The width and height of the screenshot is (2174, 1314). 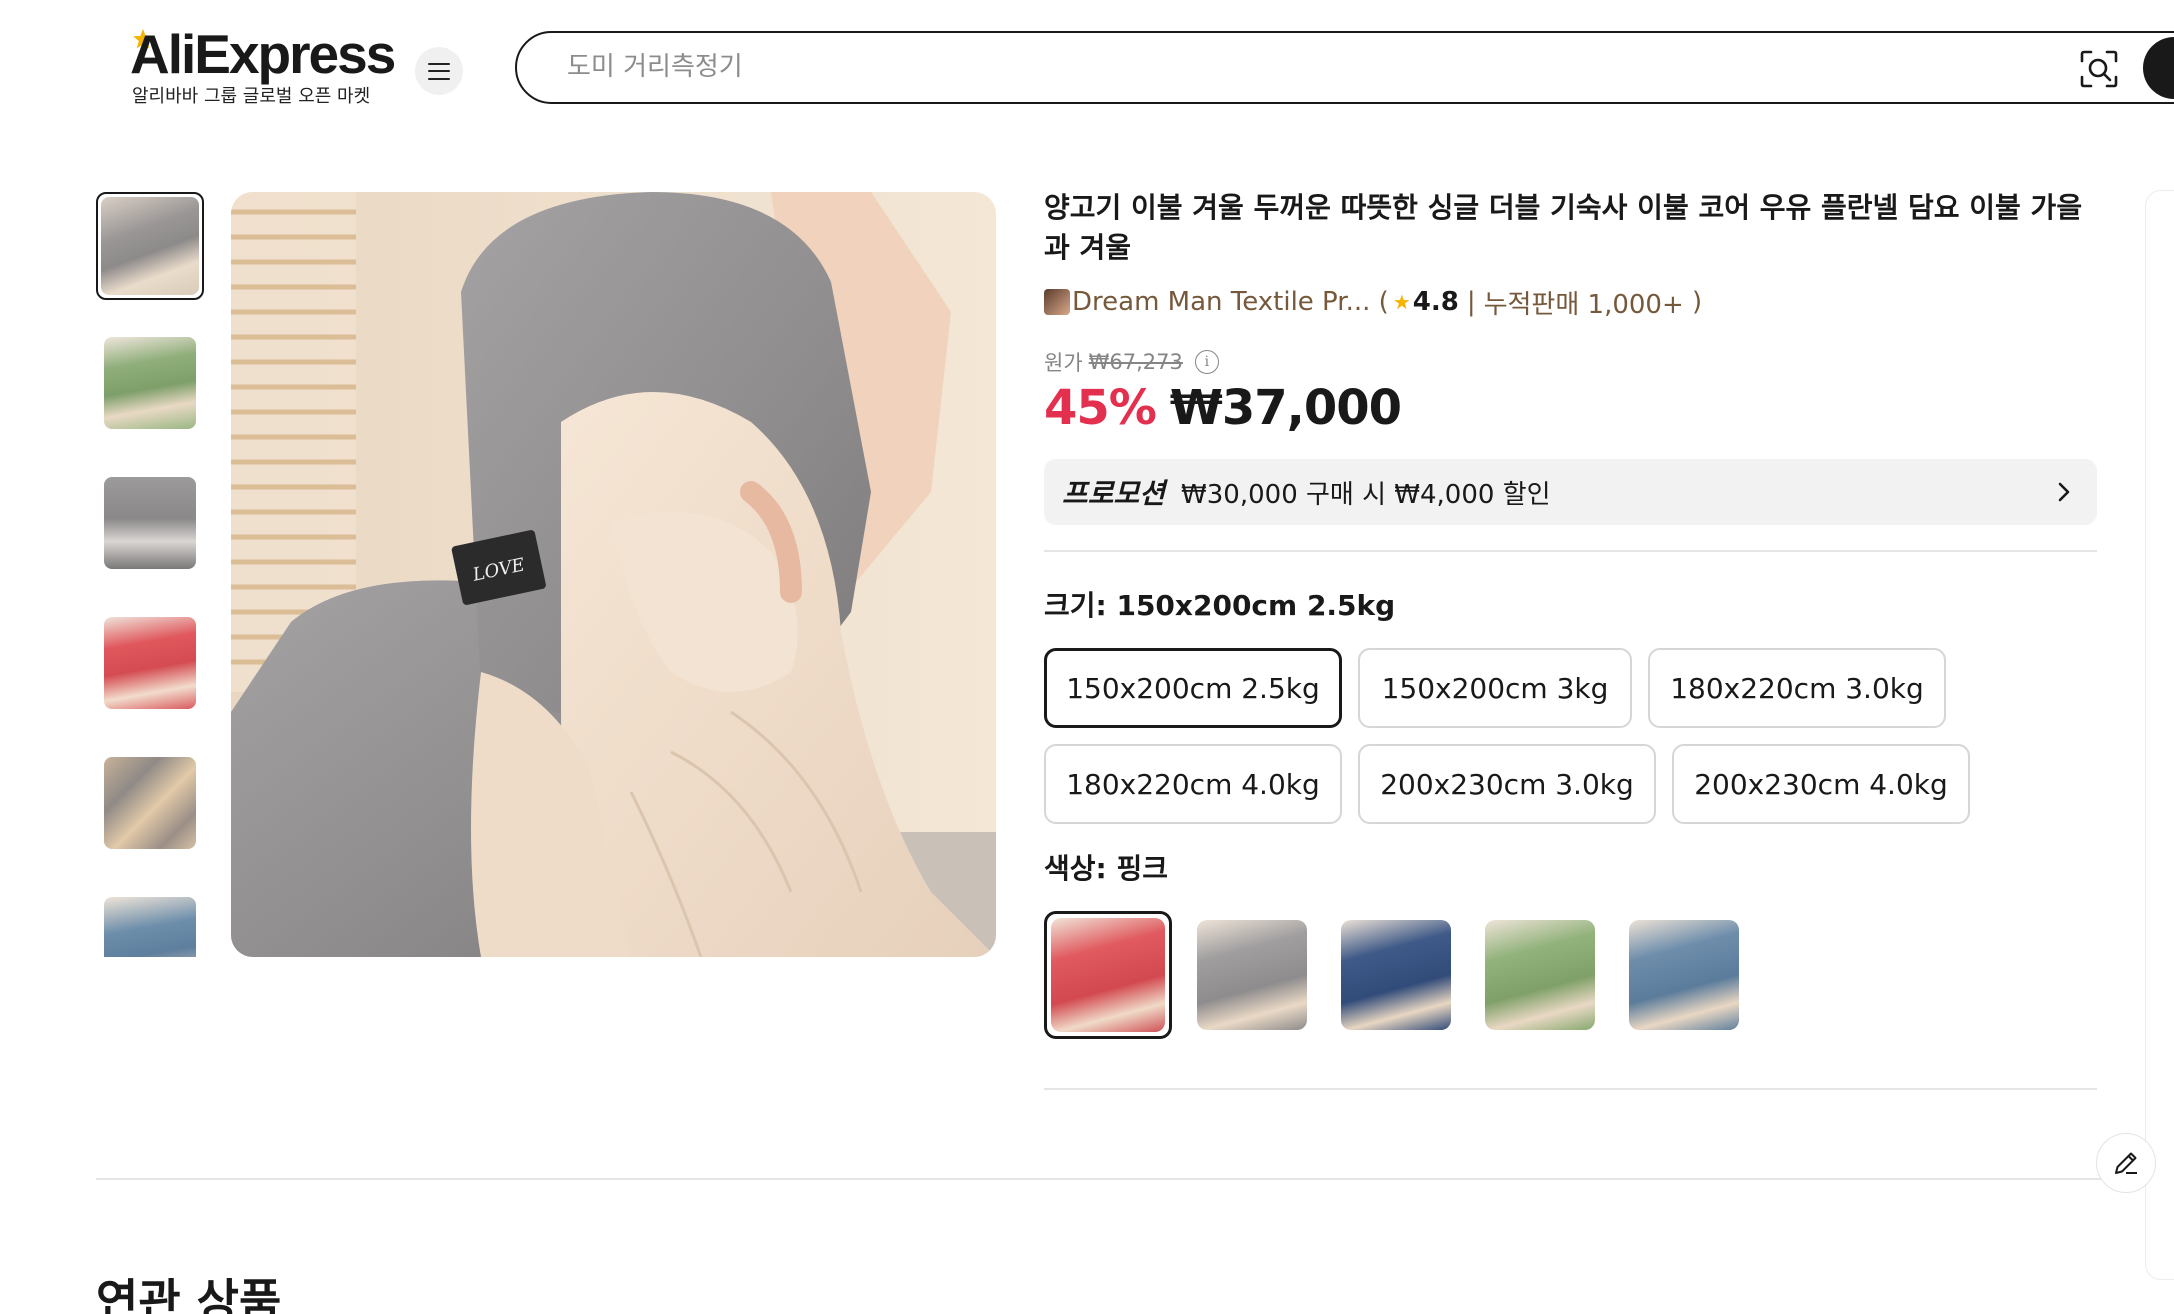 I want to click on related-products-title: 연관 상품, so click(x=189, y=1294).